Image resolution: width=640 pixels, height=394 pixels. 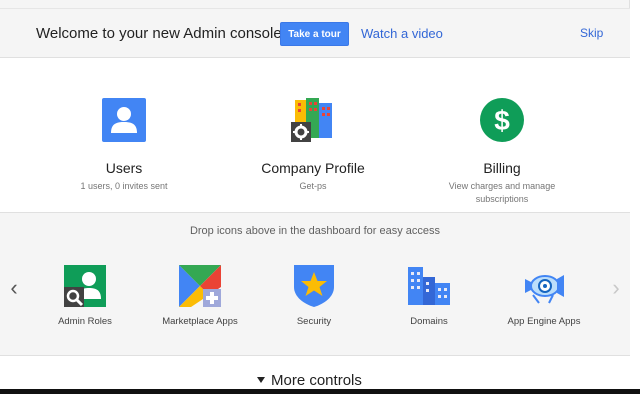 I want to click on card-company-title: Company Profile, so click(x=313, y=168).